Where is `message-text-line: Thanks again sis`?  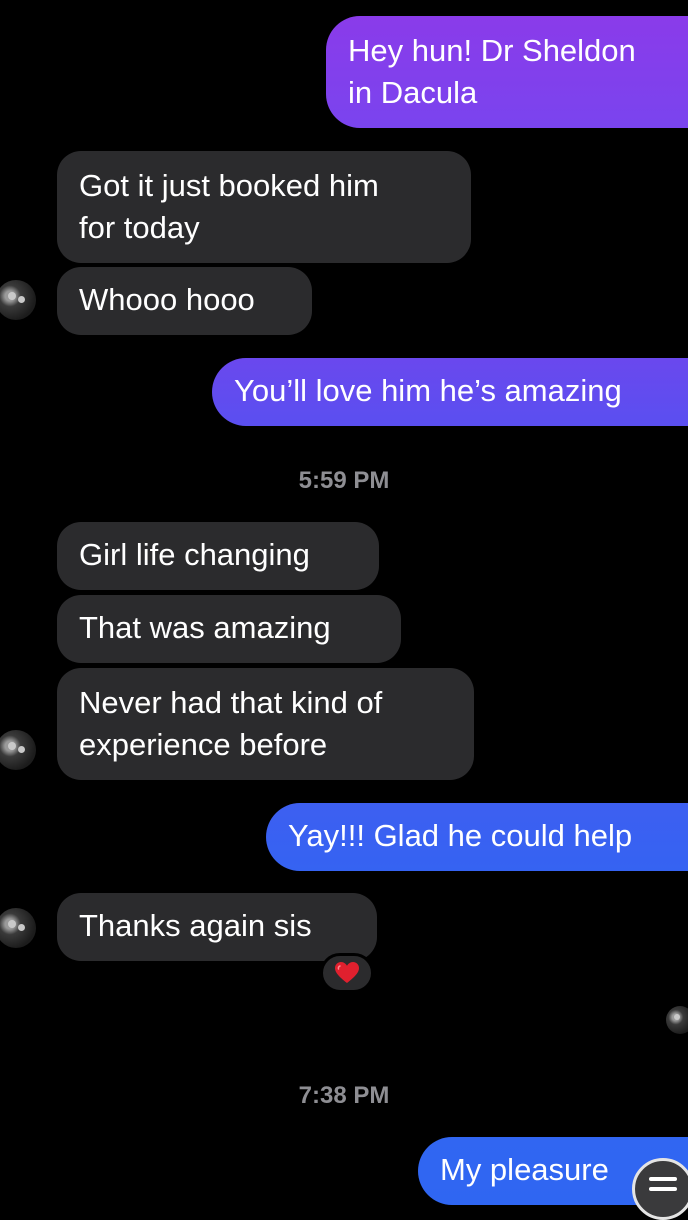 message-text-line: Thanks again sis is located at coordinates (195, 925).